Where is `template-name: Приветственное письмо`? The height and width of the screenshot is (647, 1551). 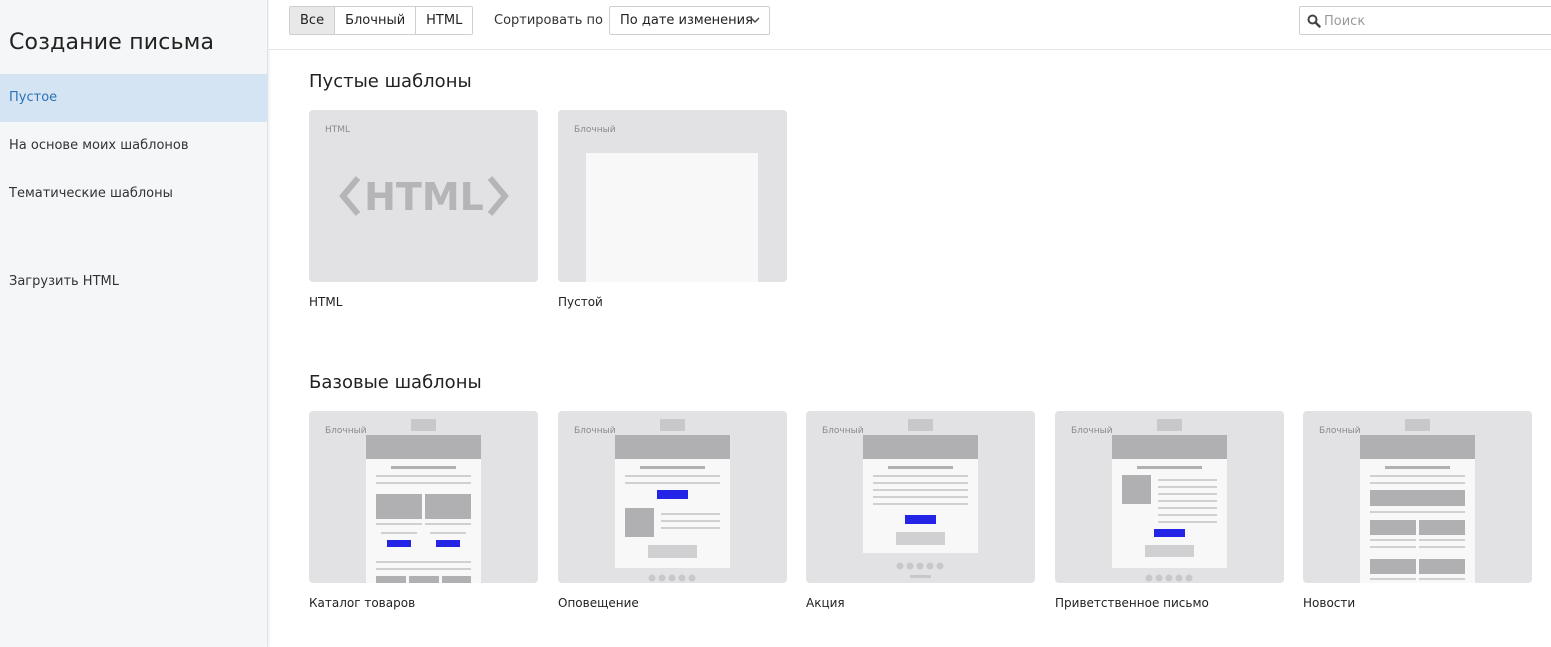
template-name: Приветственное письмо is located at coordinates (1132, 603).